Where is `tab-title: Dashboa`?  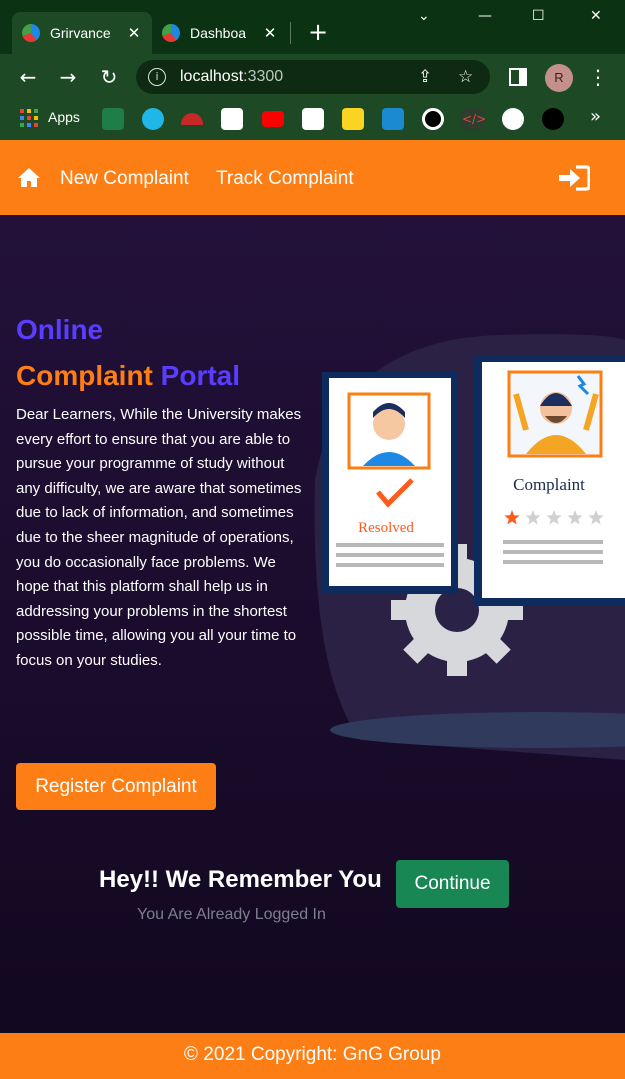 tab-title: Dashboa is located at coordinates (218, 33).